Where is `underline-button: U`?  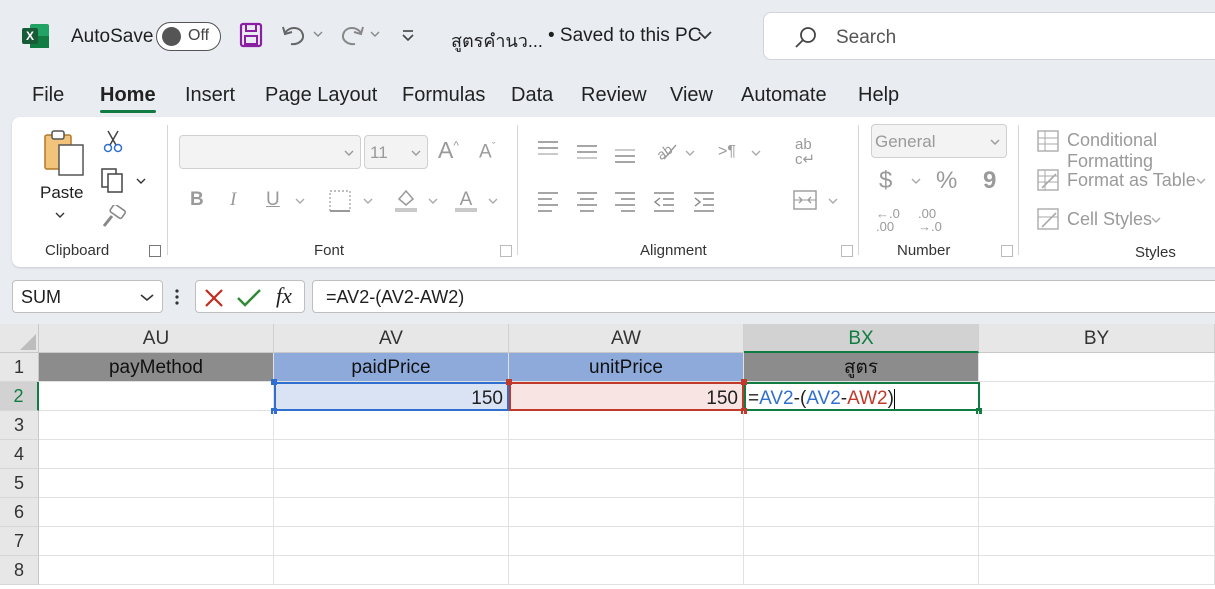
underline-button: U is located at coordinates (273, 200).